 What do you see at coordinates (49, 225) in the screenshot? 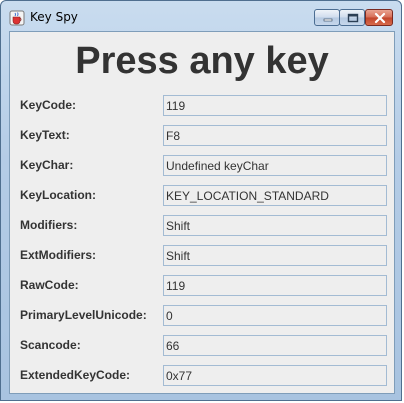
I see `modifiers-label: Modifiers:` at bounding box center [49, 225].